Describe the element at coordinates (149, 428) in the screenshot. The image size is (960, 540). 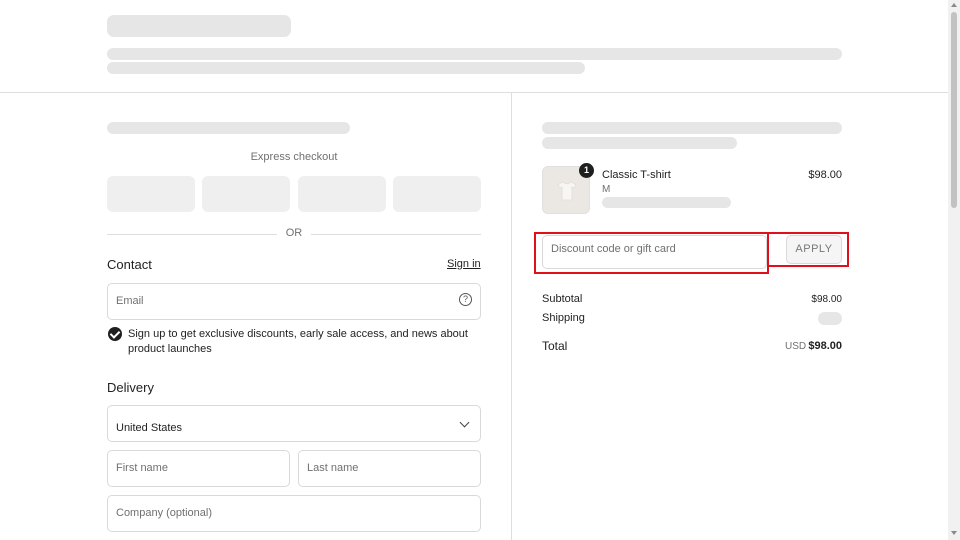
I see `country-value: United States` at that location.